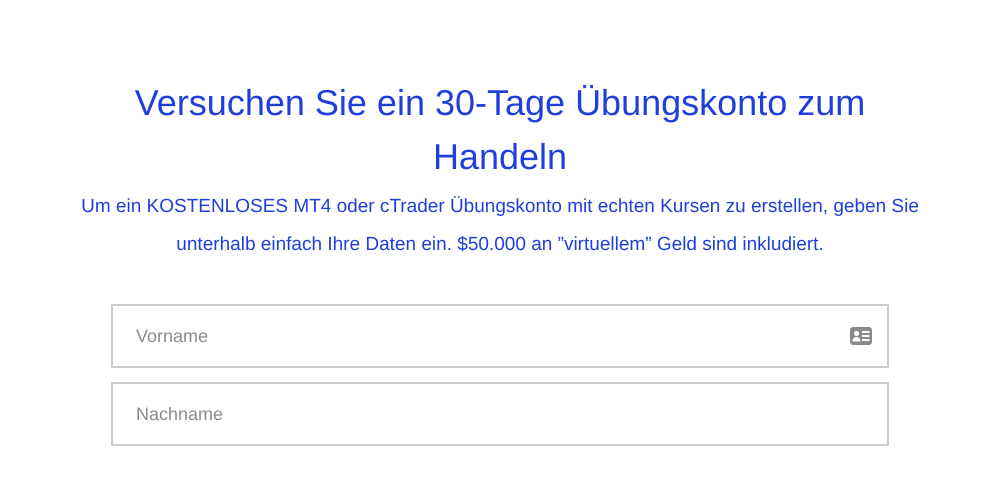 Image resolution: width=1000 pixels, height=489 pixels. Describe the element at coordinates (500, 336) in the screenshot. I see `text-field: Vorname` at that location.